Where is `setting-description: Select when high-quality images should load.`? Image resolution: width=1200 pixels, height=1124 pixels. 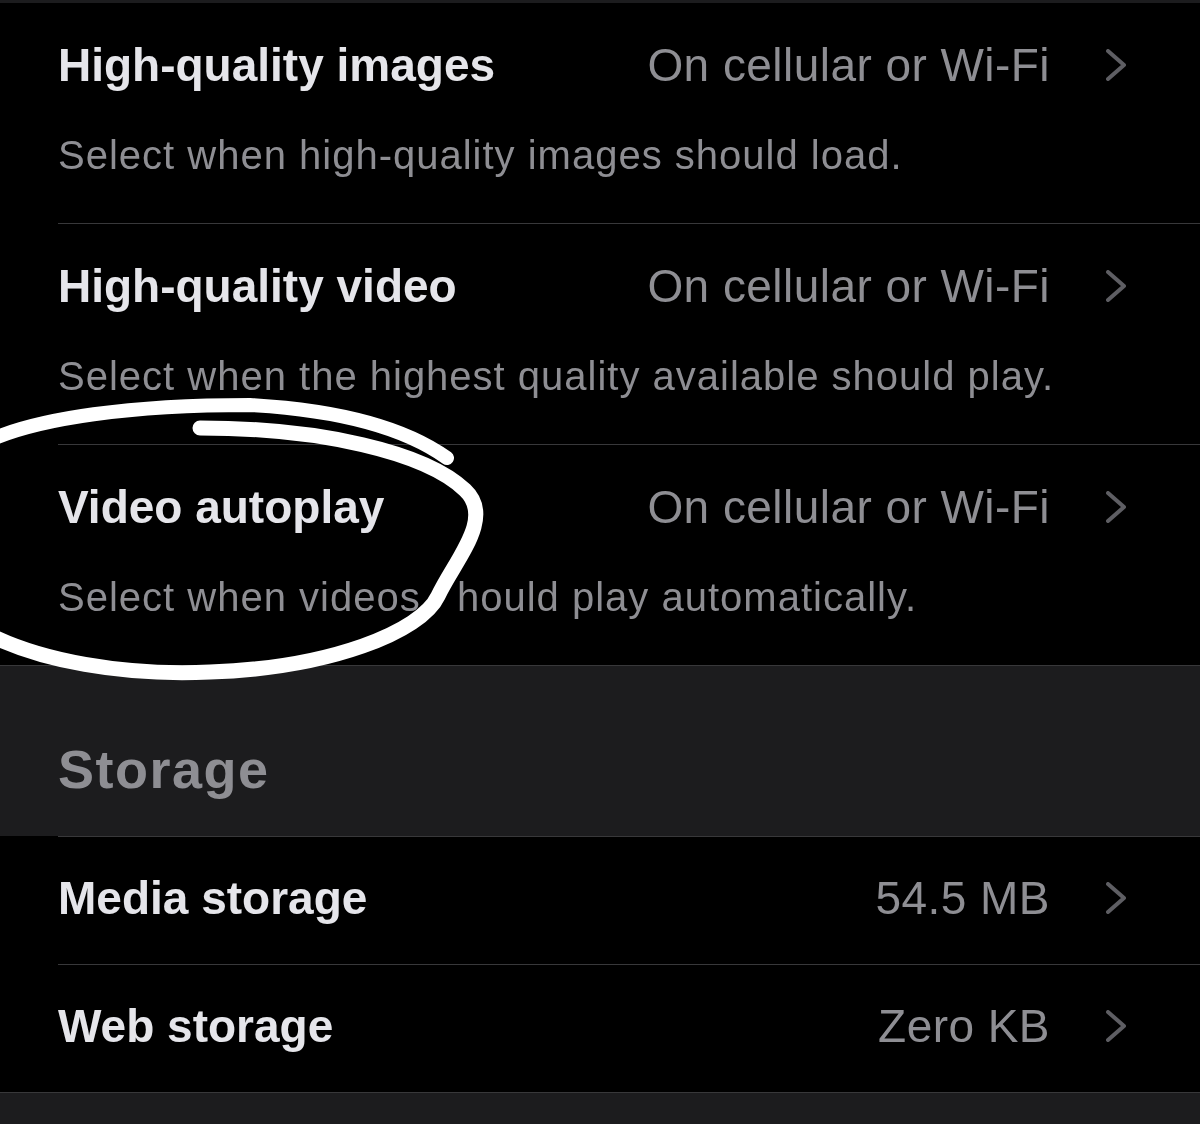 setting-description: Select when high-quality images should load. is located at coordinates (481, 155).